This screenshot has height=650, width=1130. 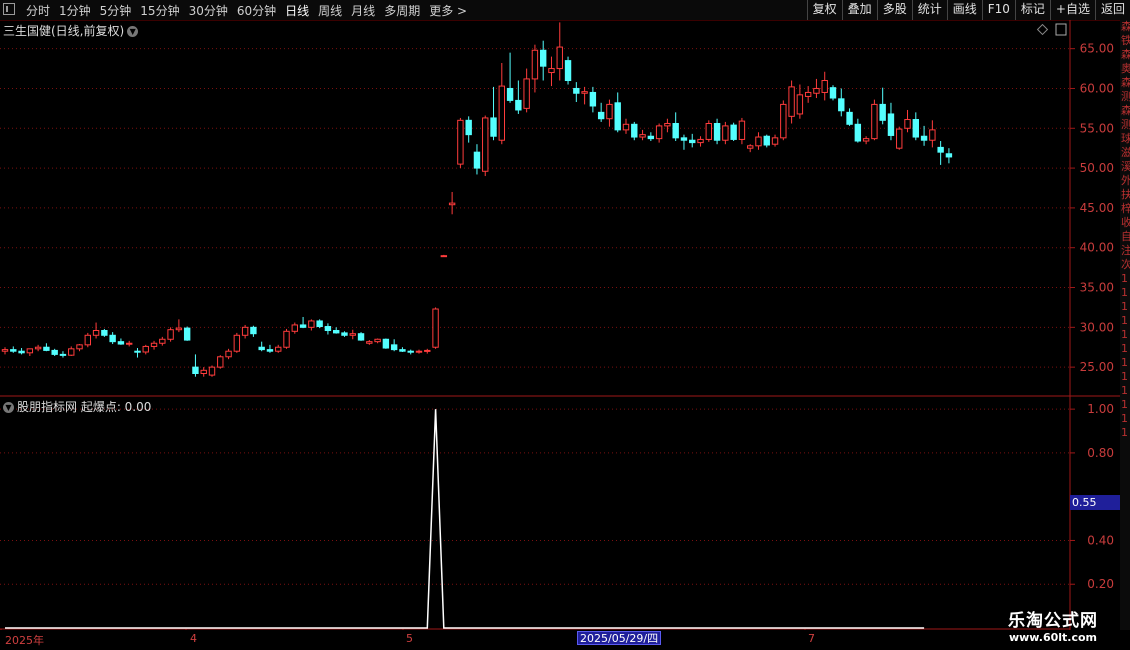 I want to click on menu-icon, so click(x=9, y=9).